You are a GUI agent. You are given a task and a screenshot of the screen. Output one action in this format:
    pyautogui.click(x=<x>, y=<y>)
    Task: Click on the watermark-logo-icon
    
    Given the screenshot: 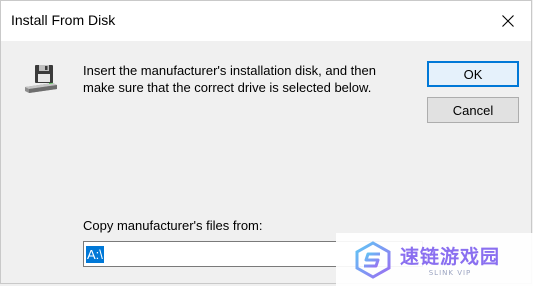 What is the action you would take?
    pyautogui.click(x=373, y=259)
    